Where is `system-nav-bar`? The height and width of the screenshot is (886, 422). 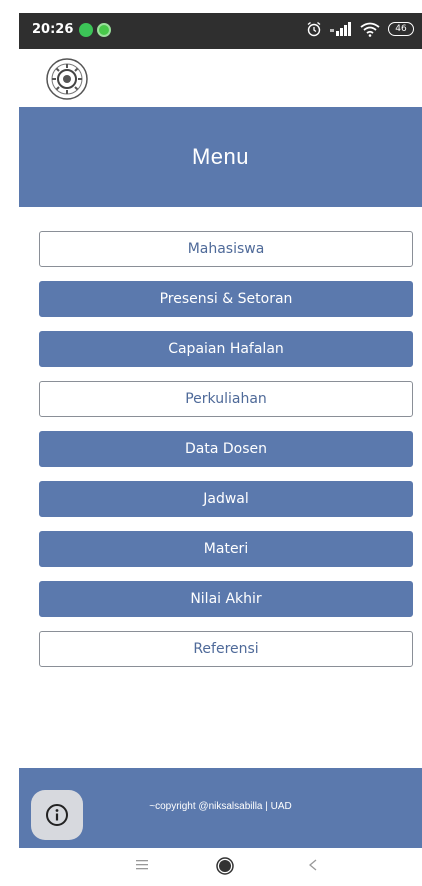
system-nav-bar is located at coordinates (220, 867).